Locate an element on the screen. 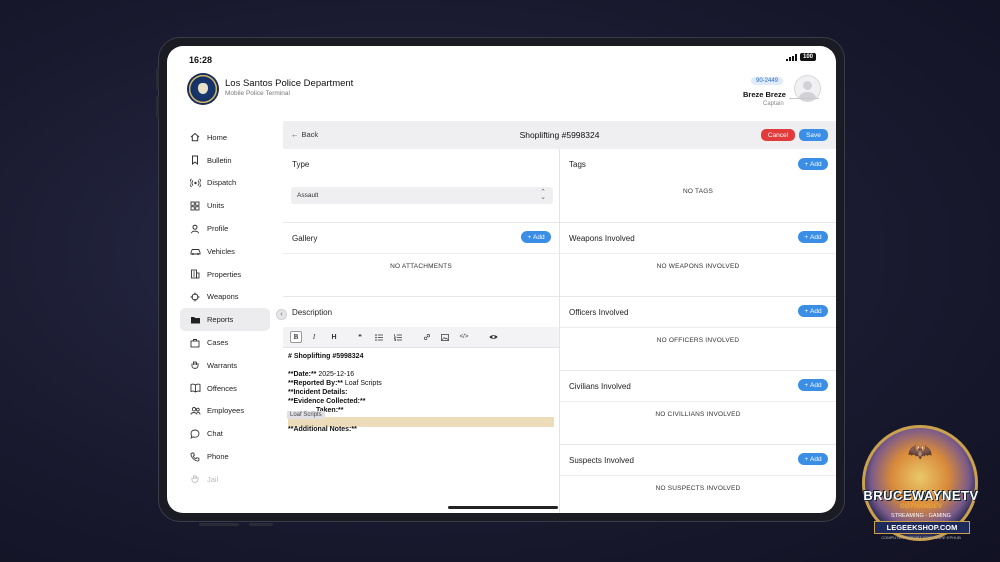 The width and height of the screenshot is (1000, 562). sidebar-item-warrants: Warrants is located at coordinates (225, 365).